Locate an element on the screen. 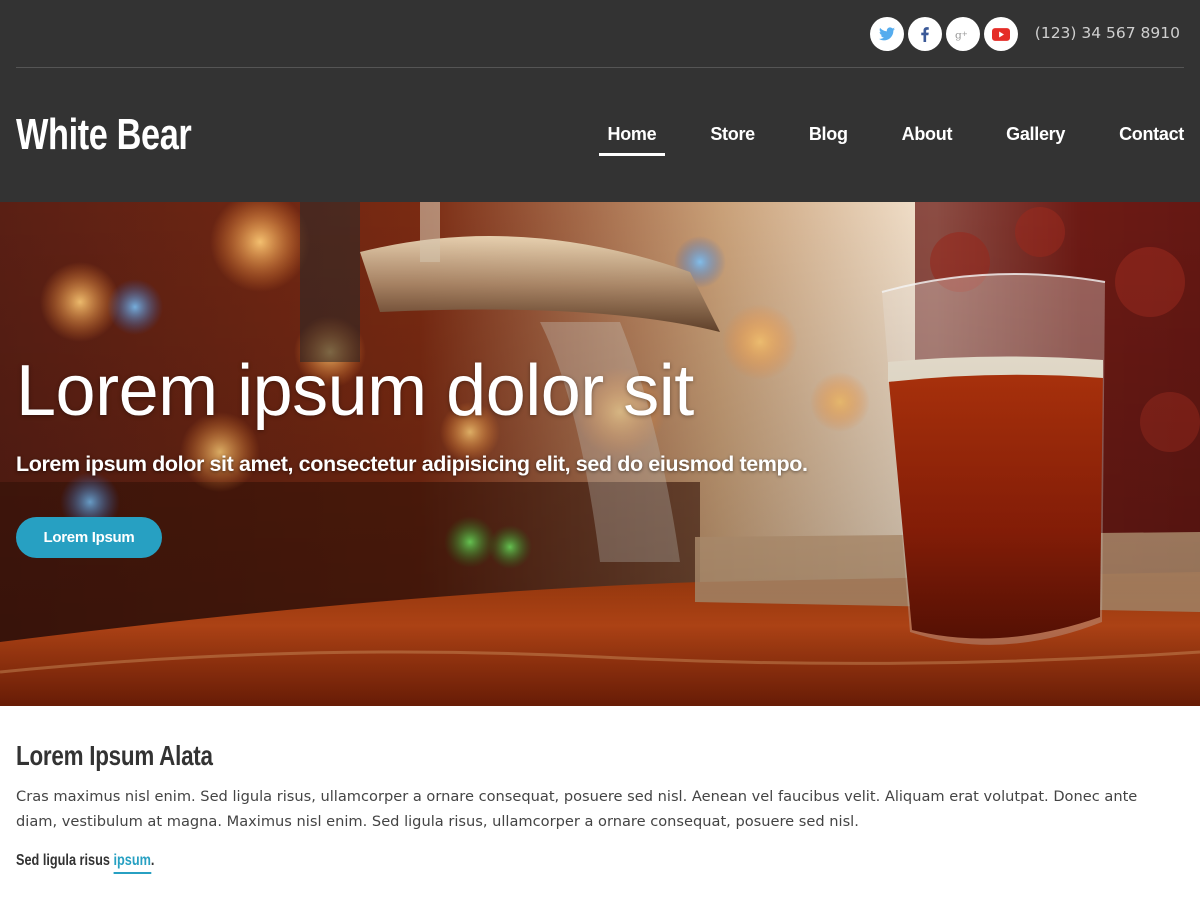  nav-about: About is located at coordinates (927, 139).